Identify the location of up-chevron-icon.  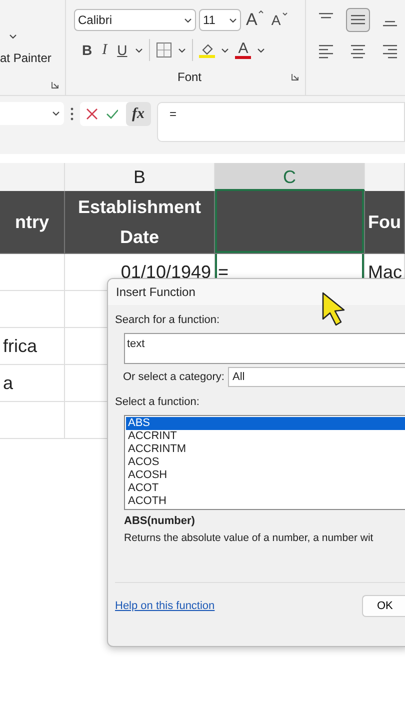
(261, 12).